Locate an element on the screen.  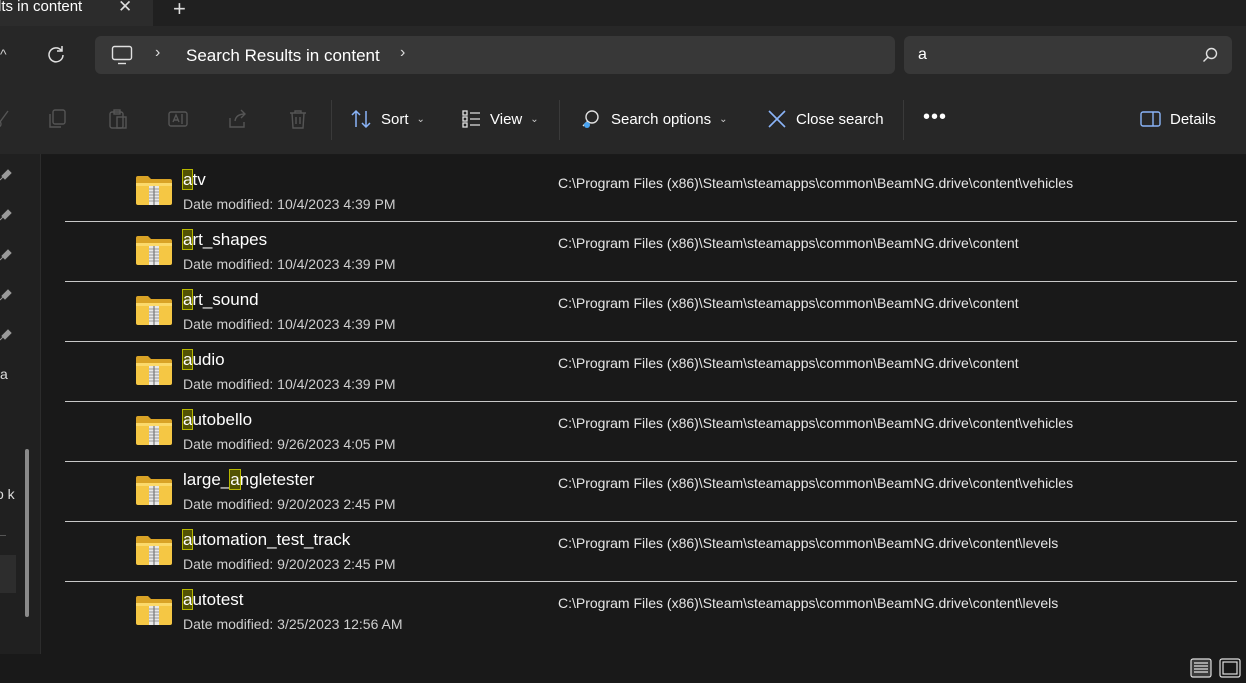
file-name: art_shapes is located at coordinates (224, 239).